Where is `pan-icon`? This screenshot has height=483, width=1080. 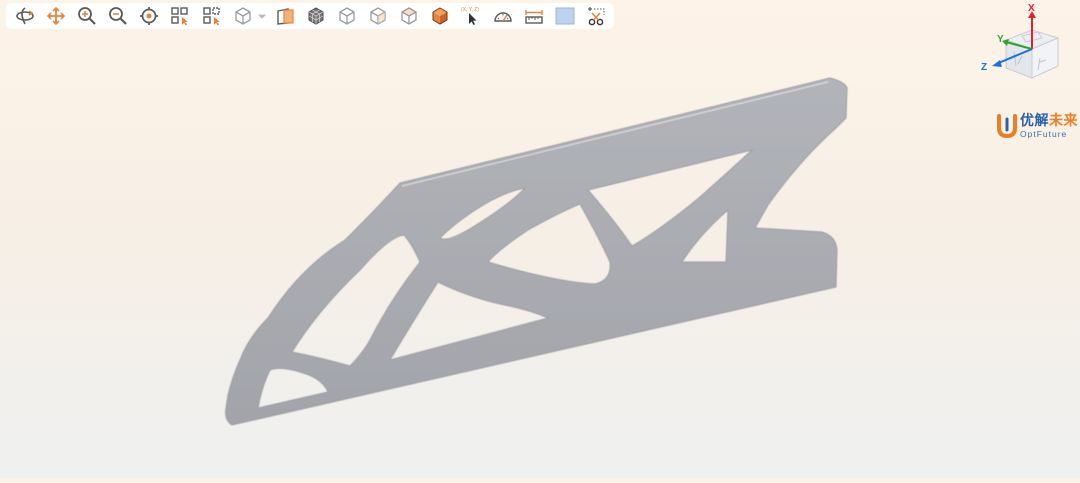 pan-icon is located at coordinates (56, 16).